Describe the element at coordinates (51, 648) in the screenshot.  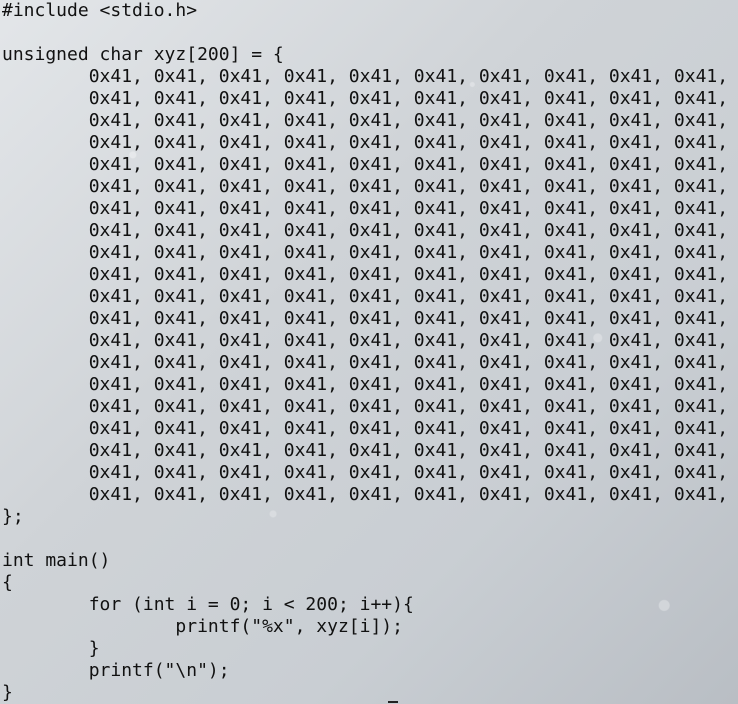
I see `code-line-loop-close: }` at that location.